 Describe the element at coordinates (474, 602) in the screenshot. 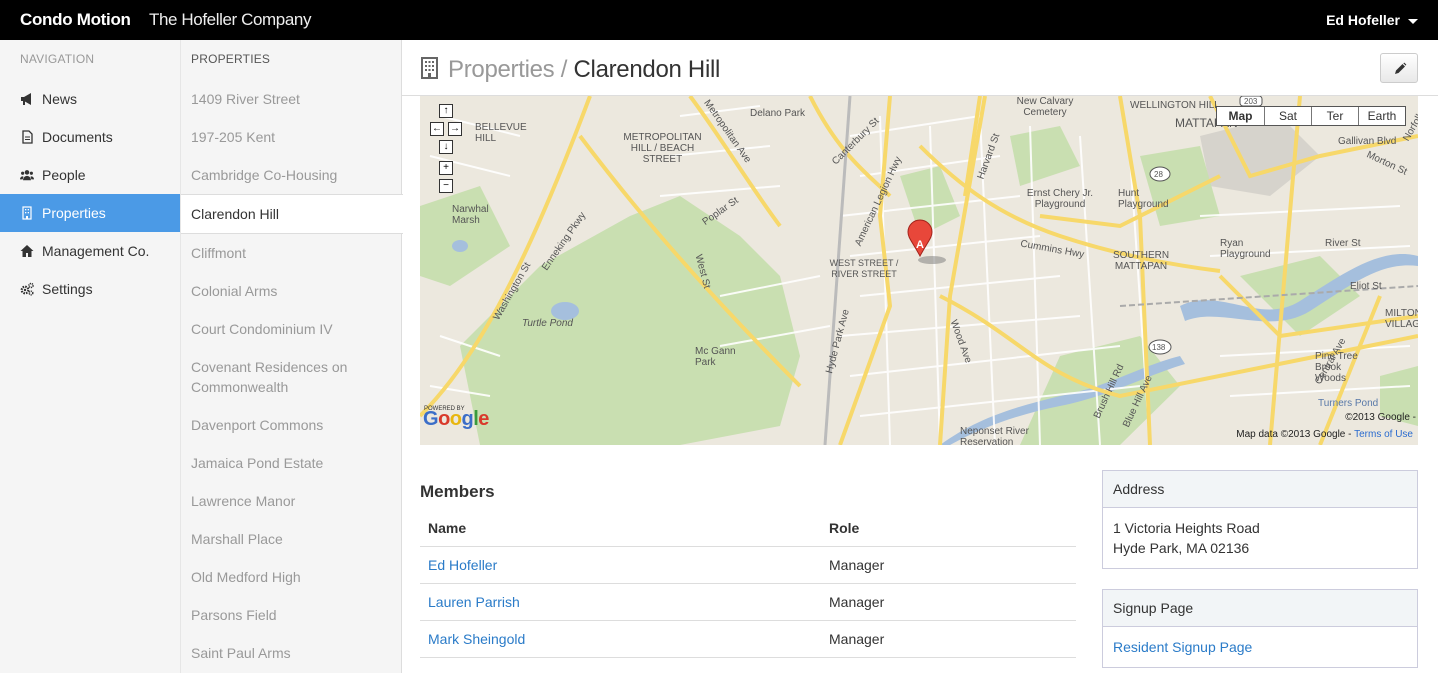

I see `member-name-link: Lauren Parrish` at that location.